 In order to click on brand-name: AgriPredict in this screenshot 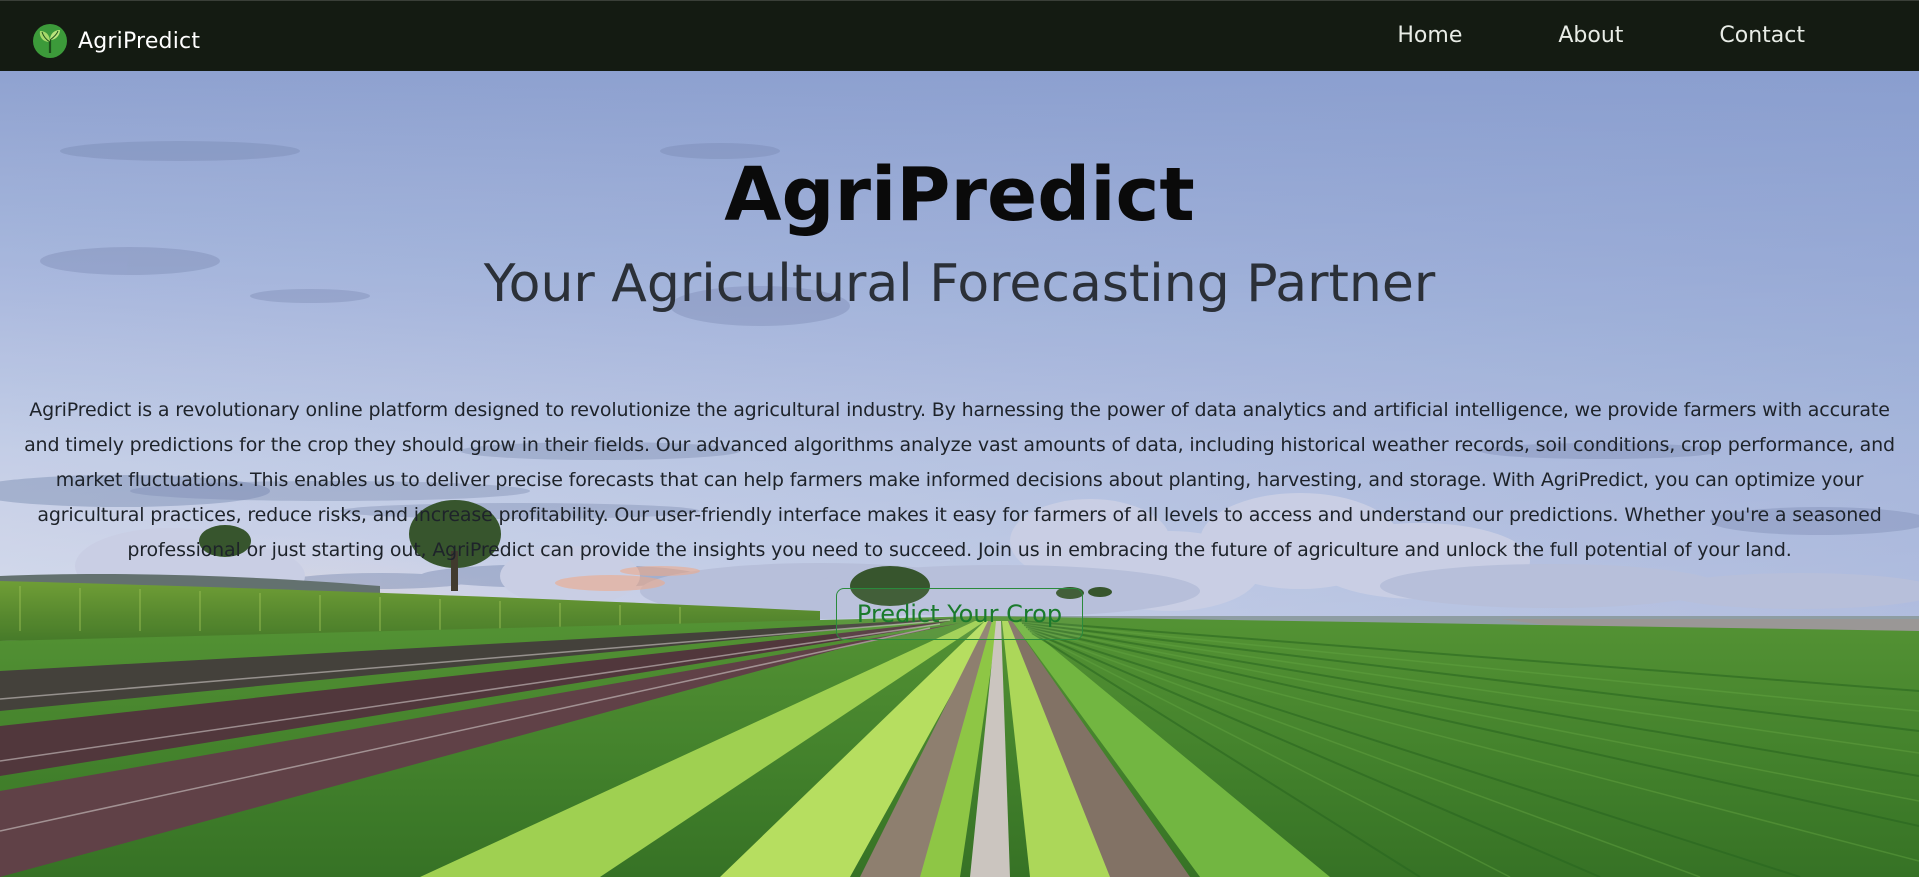, I will do `click(139, 41)`.